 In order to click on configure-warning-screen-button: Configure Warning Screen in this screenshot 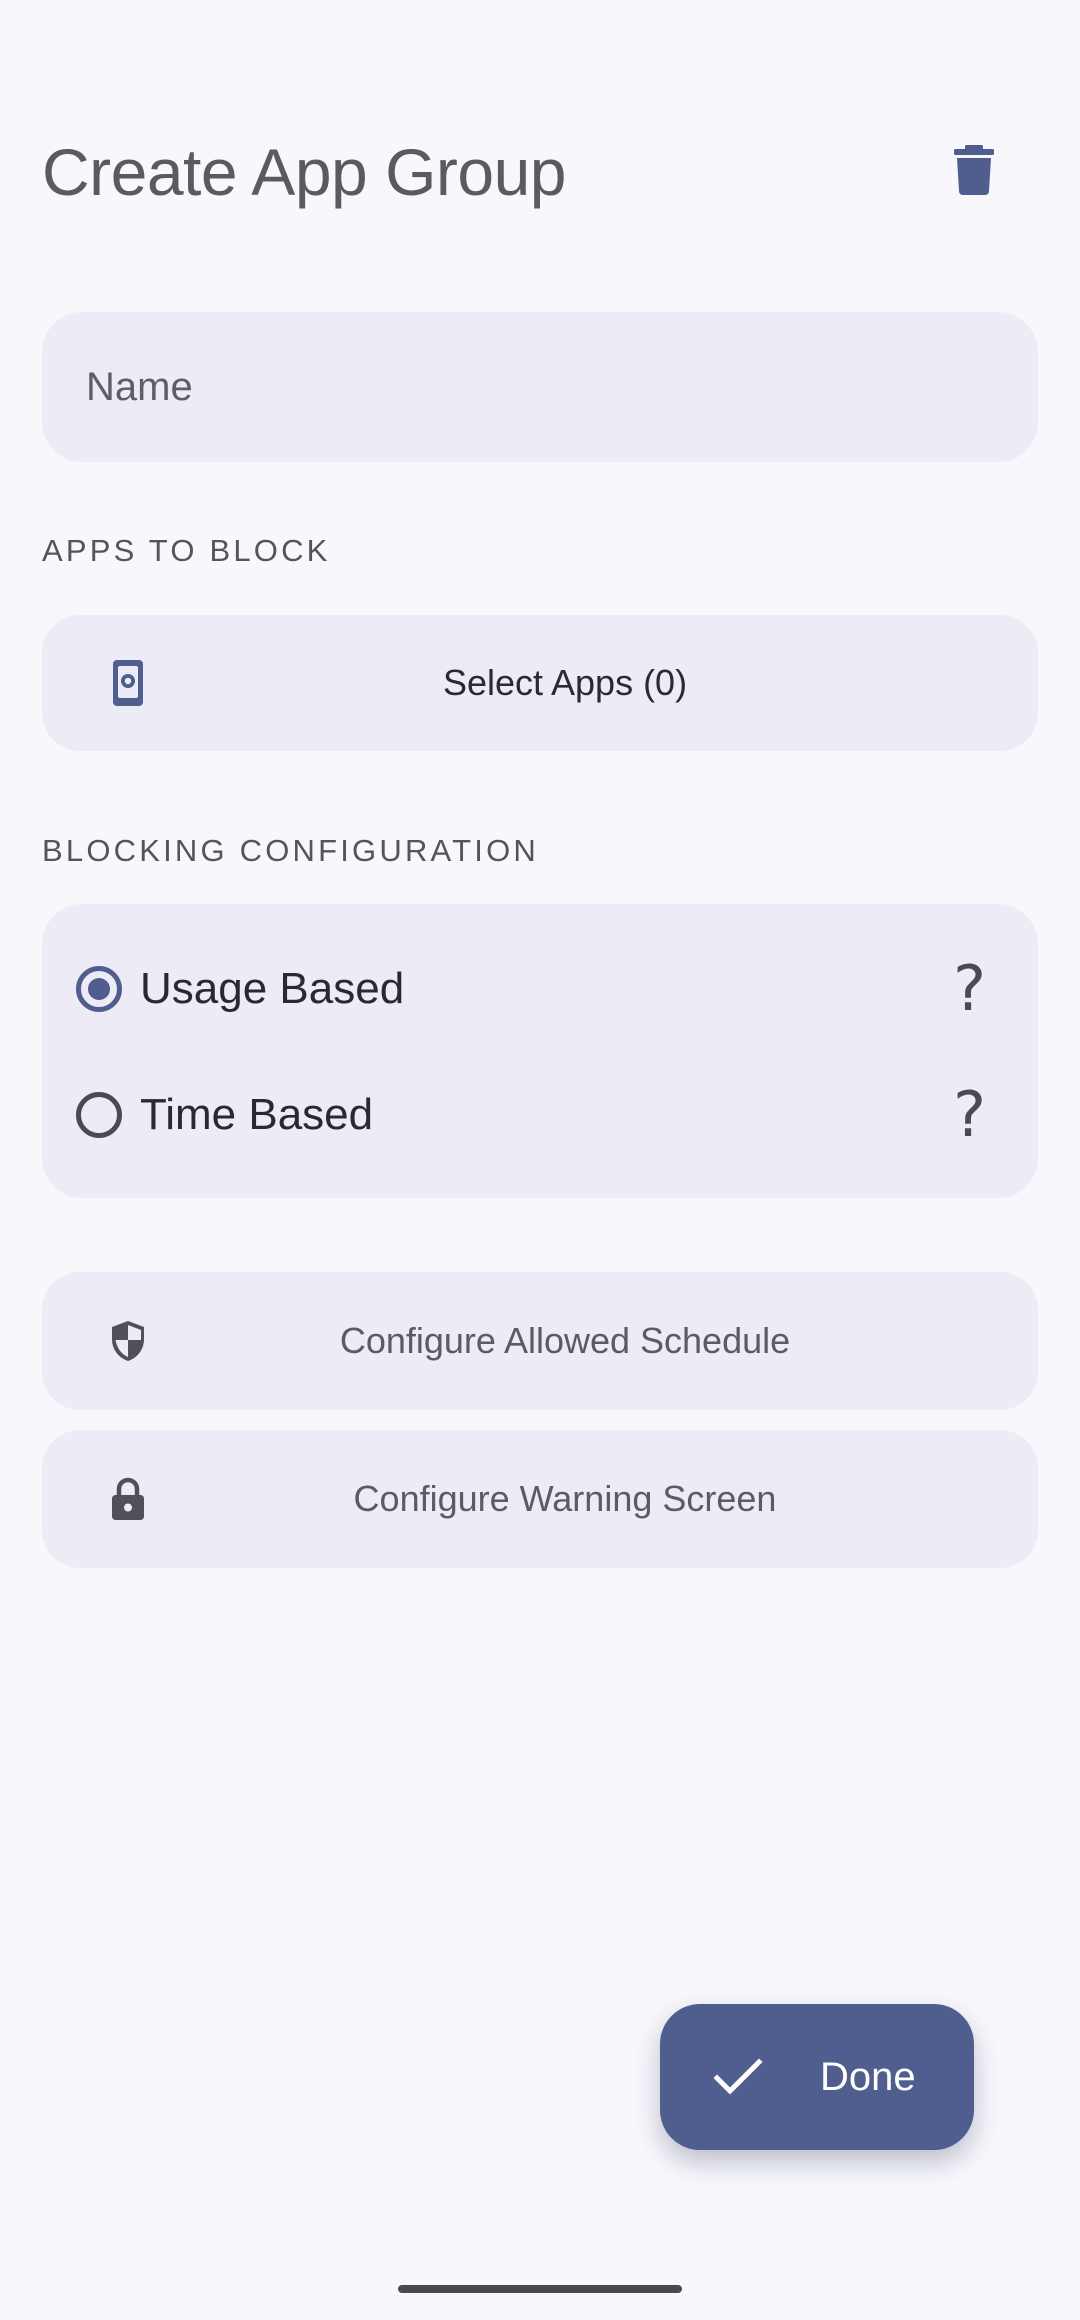, I will do `click(540, 1499)`.